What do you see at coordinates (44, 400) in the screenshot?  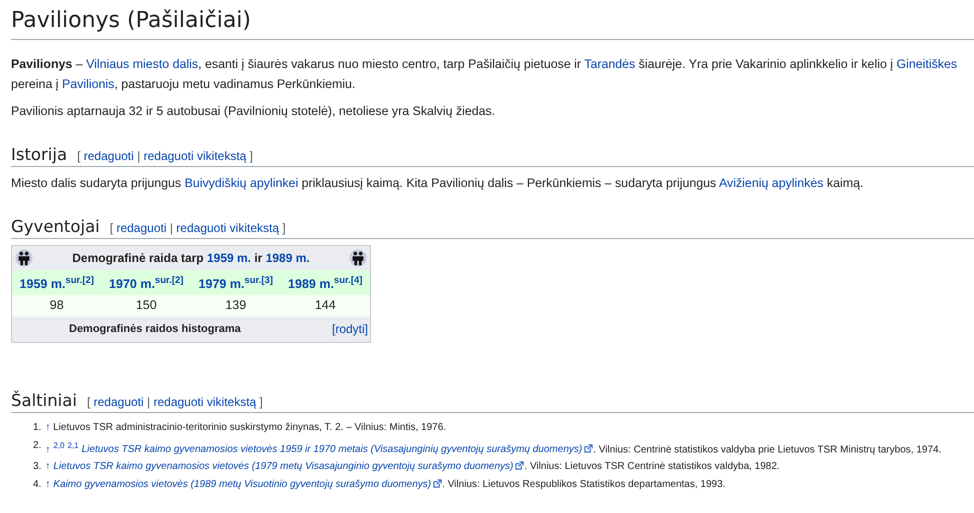 I see `section-heading: Šaltiniai` at bounding box center [44, 400].